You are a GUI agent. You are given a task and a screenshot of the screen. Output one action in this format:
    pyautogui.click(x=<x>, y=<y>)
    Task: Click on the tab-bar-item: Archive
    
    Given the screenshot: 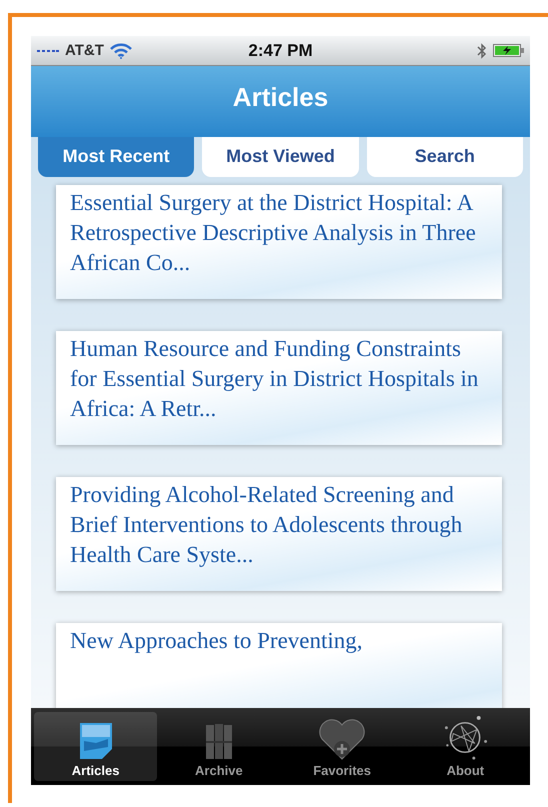 What is the action you would take?
    pyautogui.click(x=218, y=746)
    